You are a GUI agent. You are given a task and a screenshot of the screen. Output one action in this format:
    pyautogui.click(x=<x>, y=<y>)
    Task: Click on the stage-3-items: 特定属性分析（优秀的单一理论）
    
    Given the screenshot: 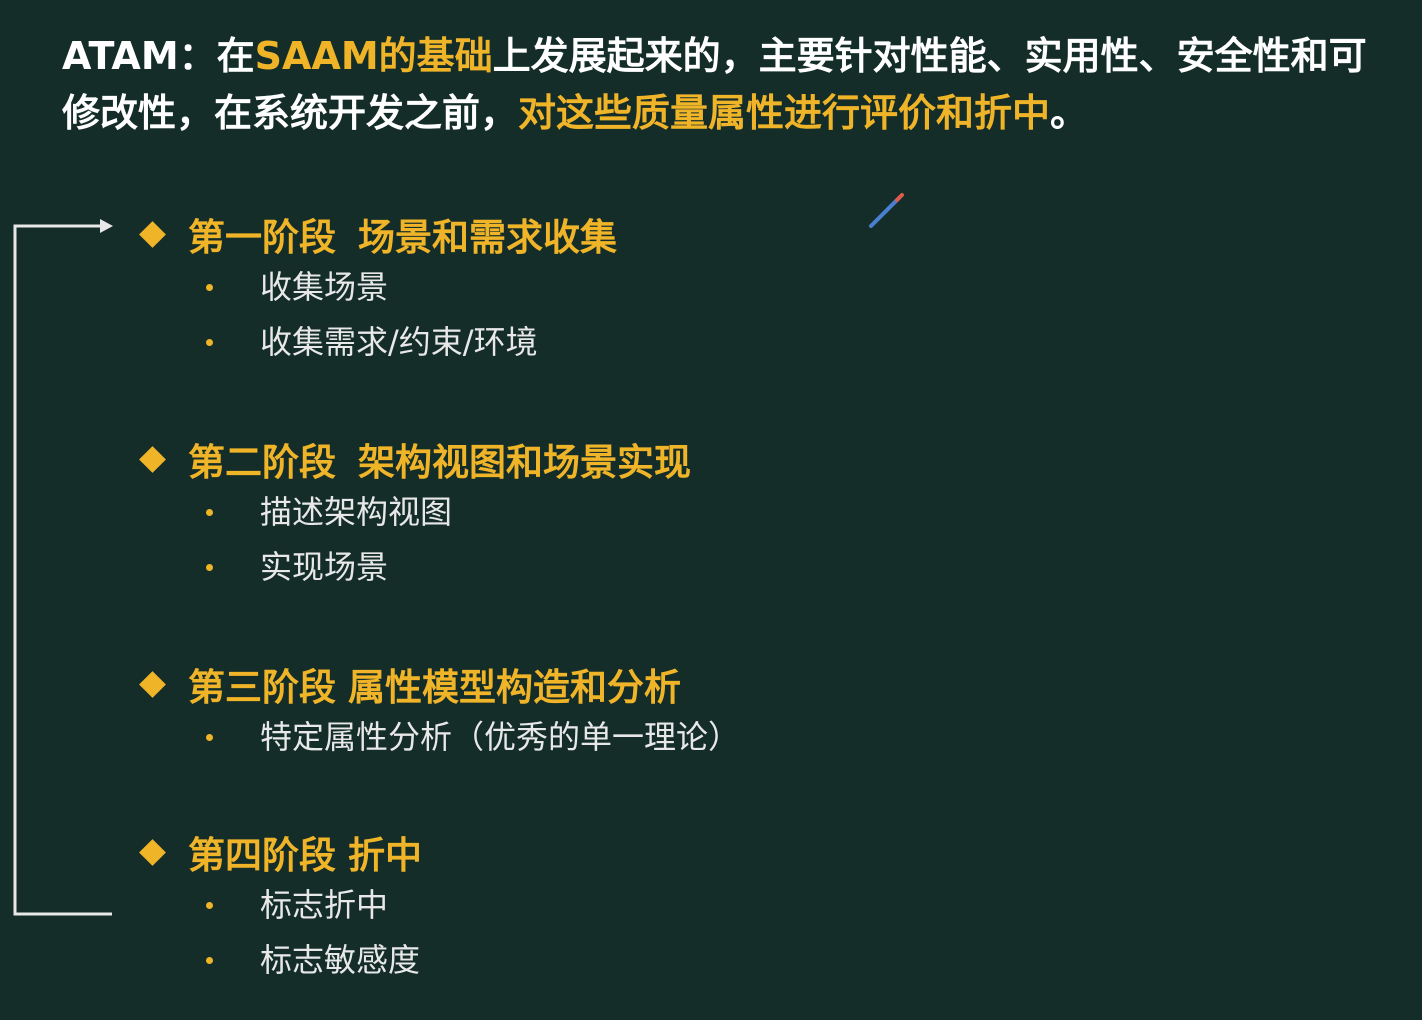 What is the action you would take?
    pyautogui.click(x=686, y=737)
    